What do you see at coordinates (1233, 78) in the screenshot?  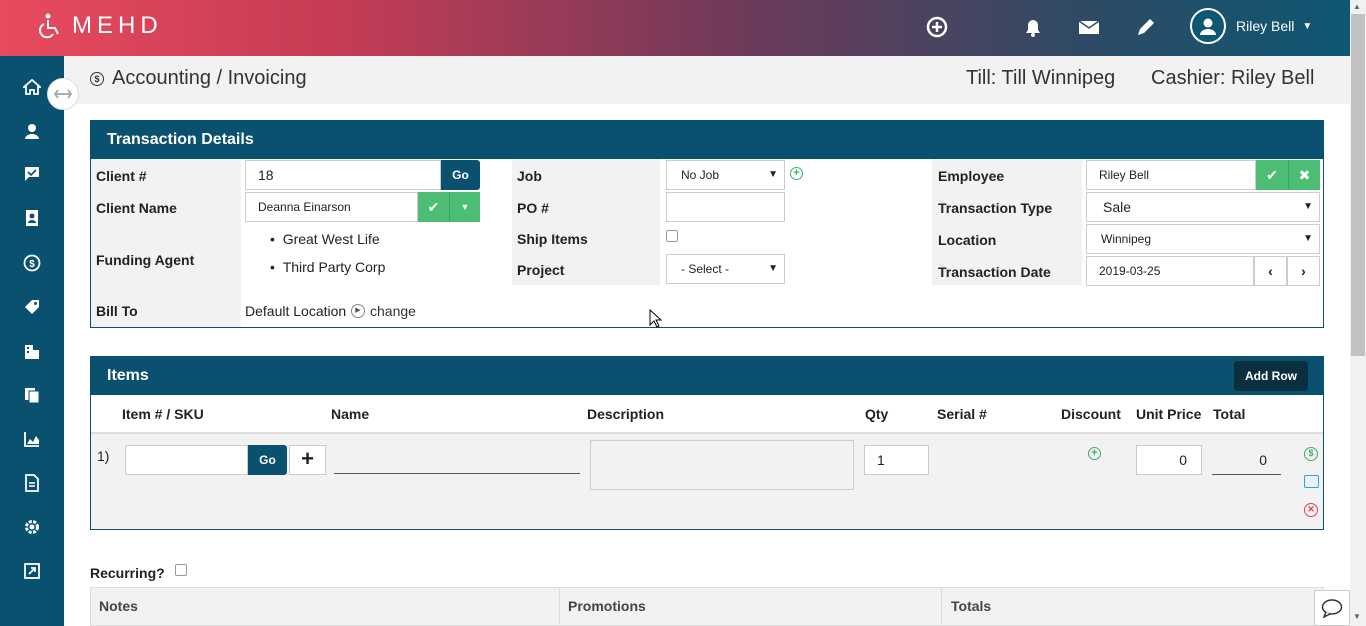 I see `cashier-label: Cashier: Riley Bell` at bounding box center [1233, 78].